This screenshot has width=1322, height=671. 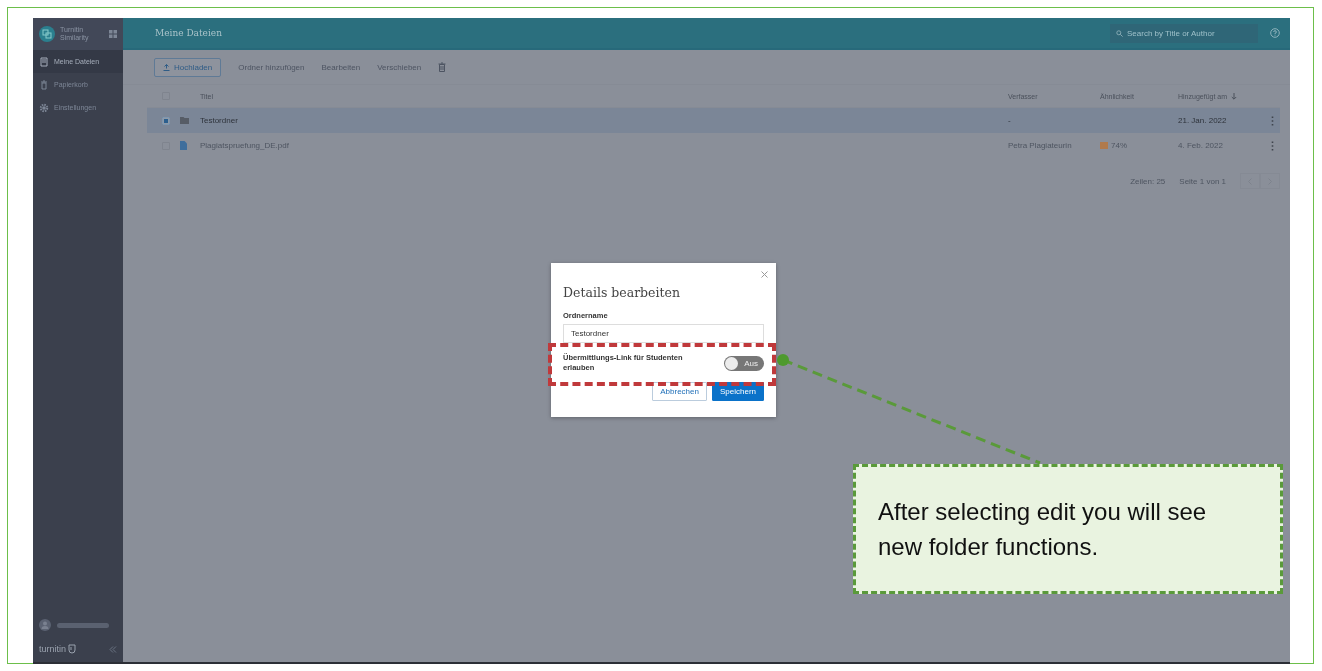 What do you see at coordinates (764, 274) in the screenshot?
I see `close-icon` at bounding box center [764, 274].